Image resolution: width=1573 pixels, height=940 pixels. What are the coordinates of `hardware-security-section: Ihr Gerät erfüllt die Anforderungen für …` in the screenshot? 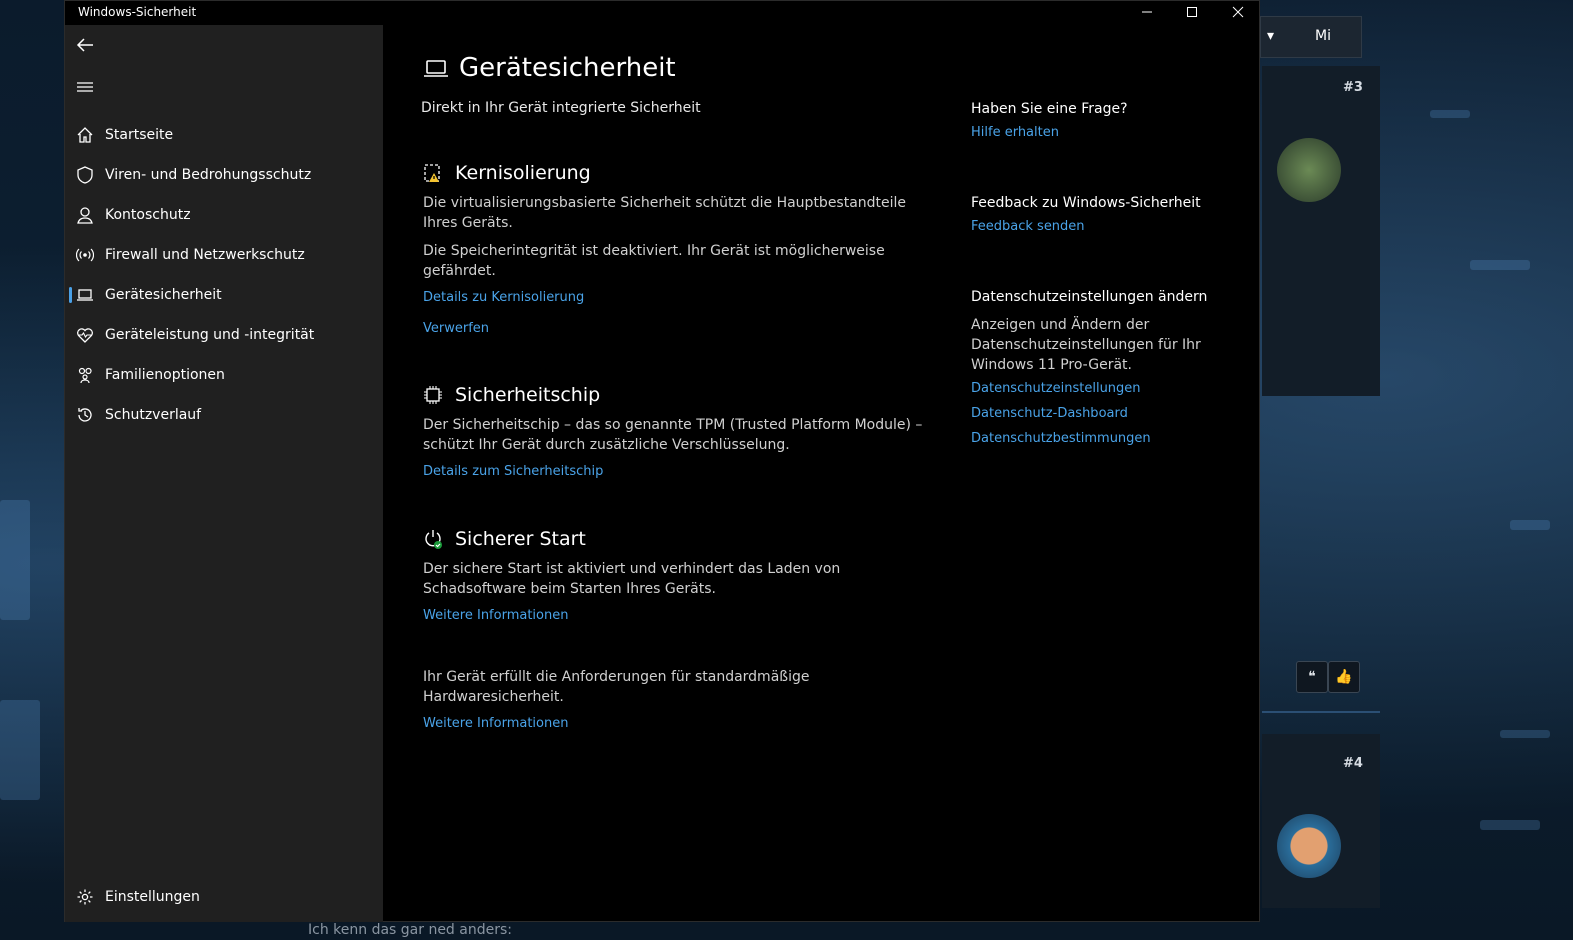 It's located at (673, 696).